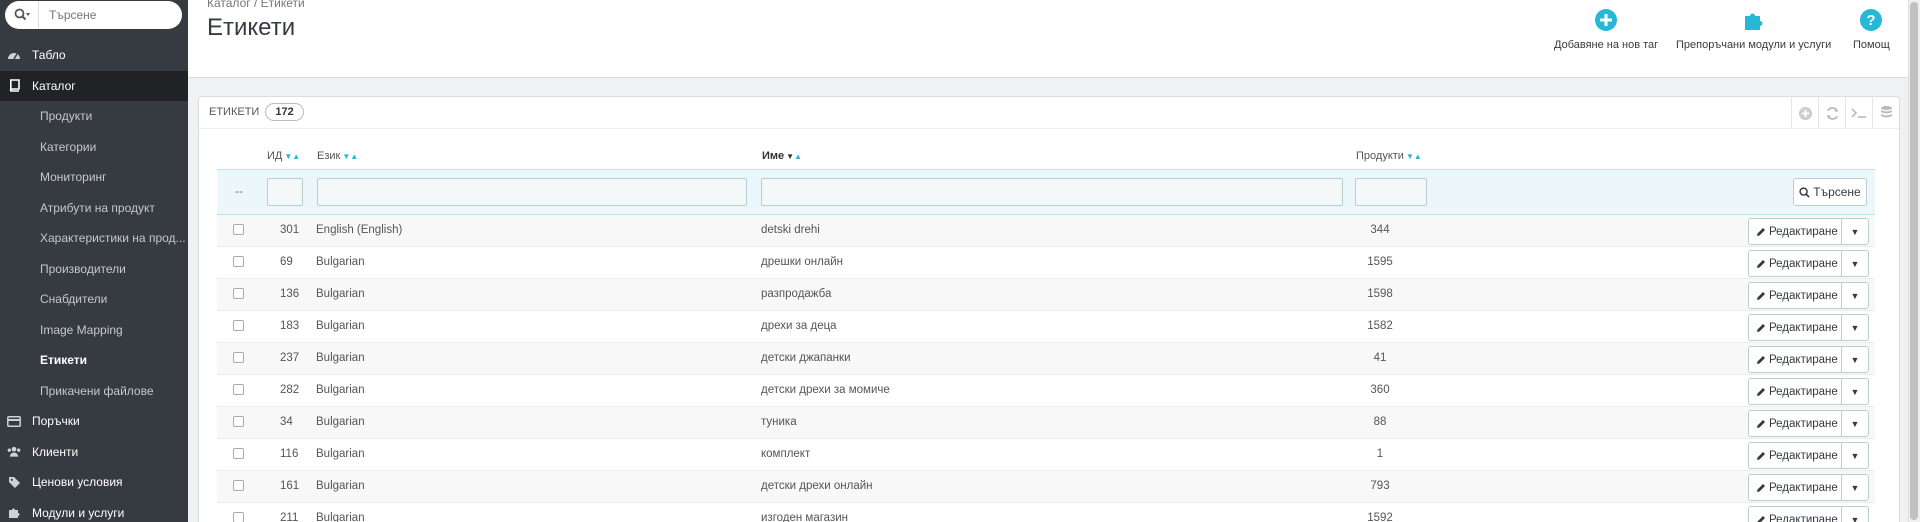 The image size is (1920, 522). What do you see at coordinates (22, 15) in the screenshot?
I see `search-dropdown` at bounding box center [22, 15].